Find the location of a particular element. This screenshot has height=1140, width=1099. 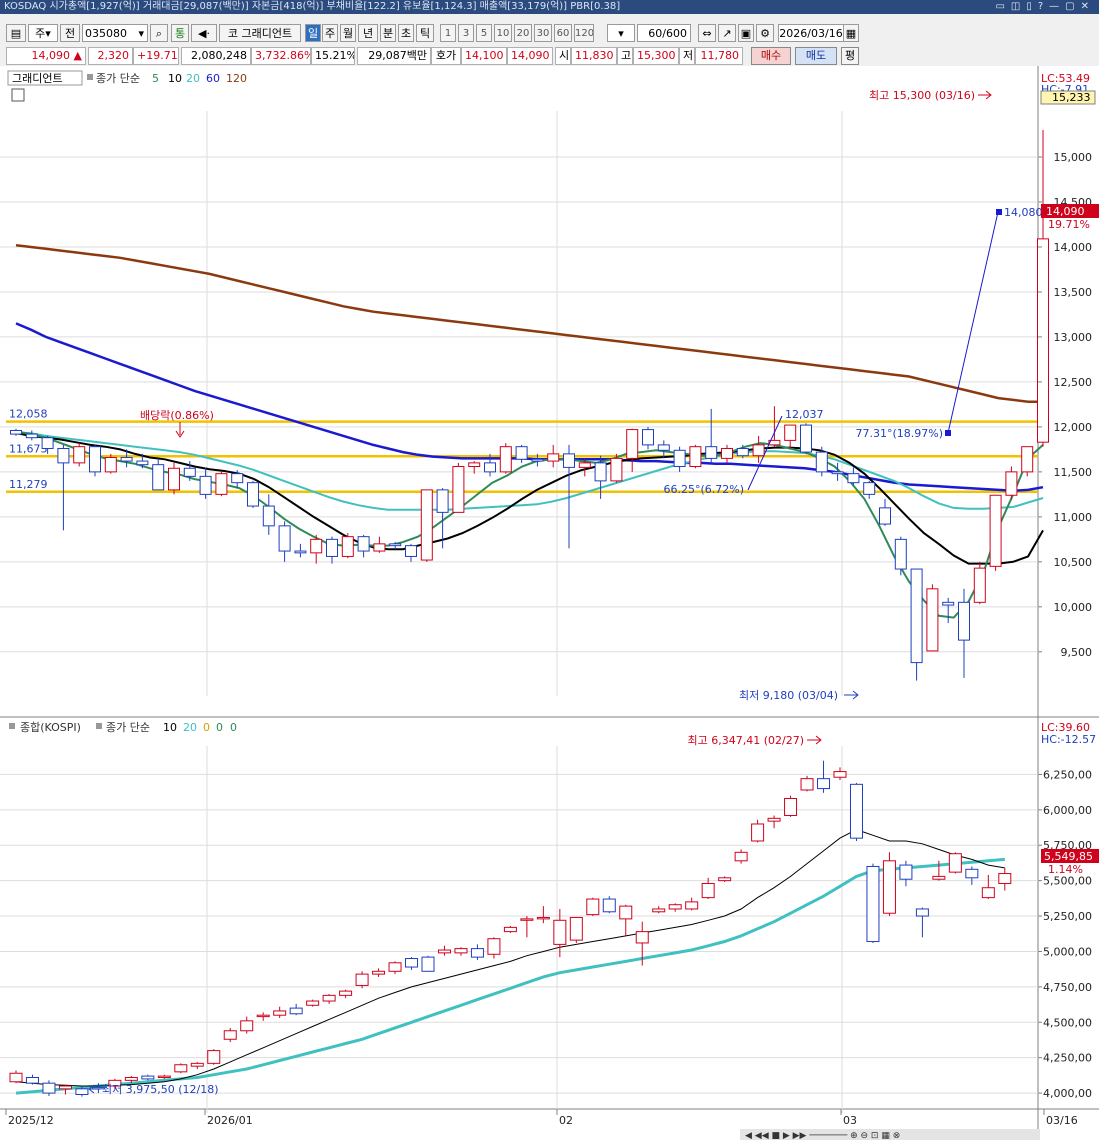

interval-button-1: 3 is located at coordinates (466, 33).